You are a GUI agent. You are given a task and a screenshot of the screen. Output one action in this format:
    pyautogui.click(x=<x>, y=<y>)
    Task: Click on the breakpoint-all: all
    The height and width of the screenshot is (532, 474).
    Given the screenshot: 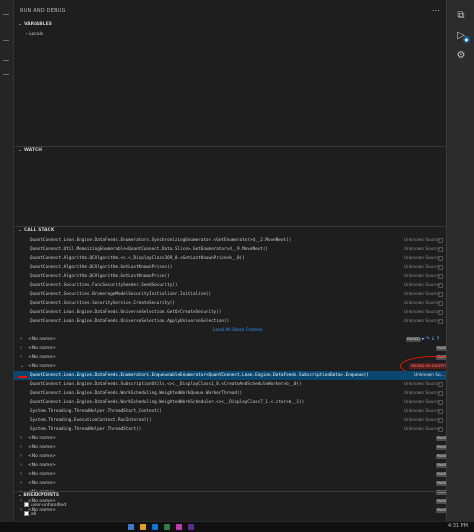 What is the action you would take?
    pyautogui.click(x=30, y=514)
    